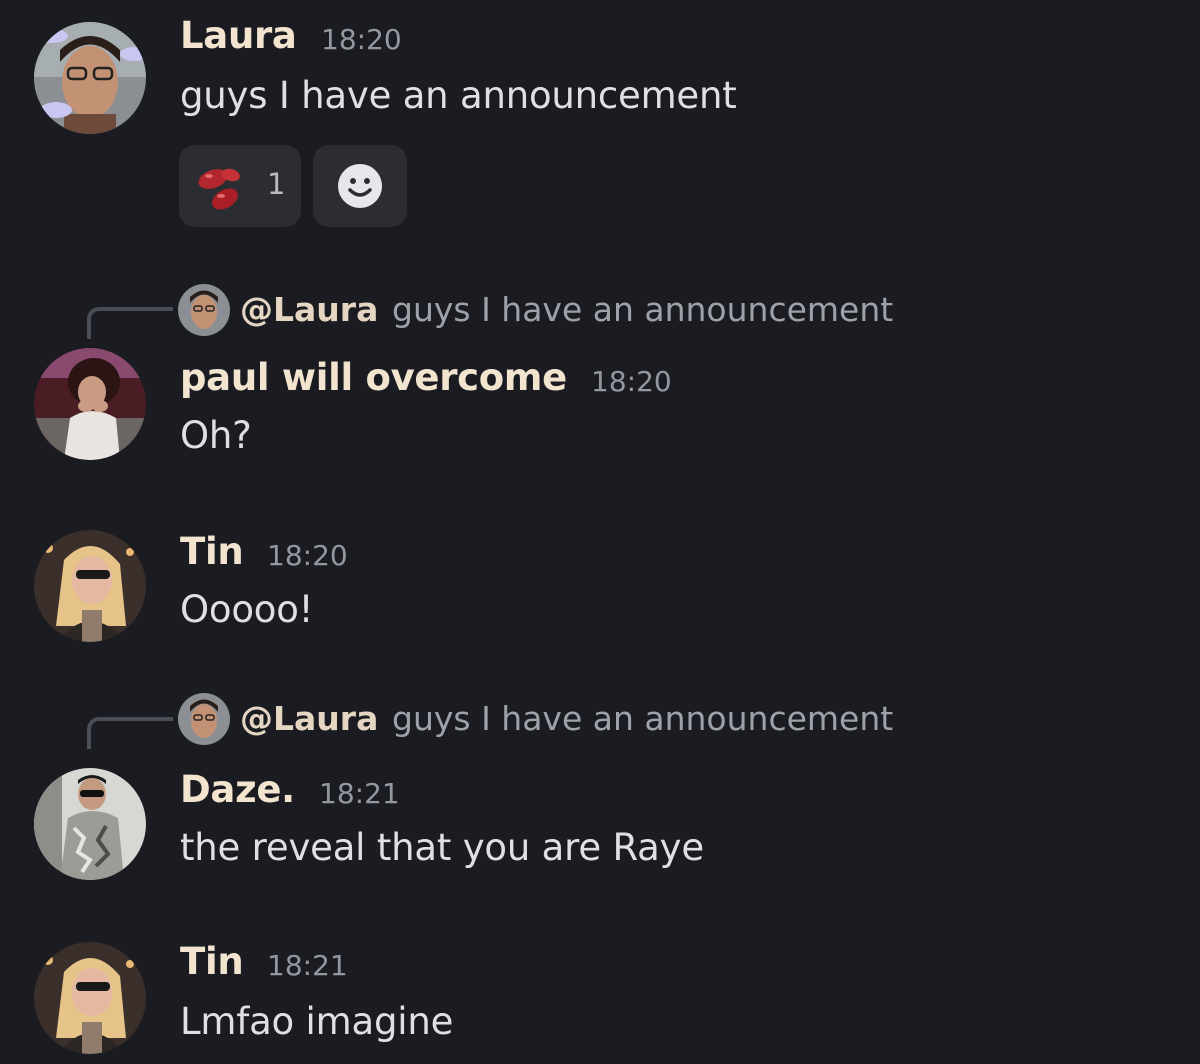  I want to click on message-text: guys I have an announcement, so click(458, 95).